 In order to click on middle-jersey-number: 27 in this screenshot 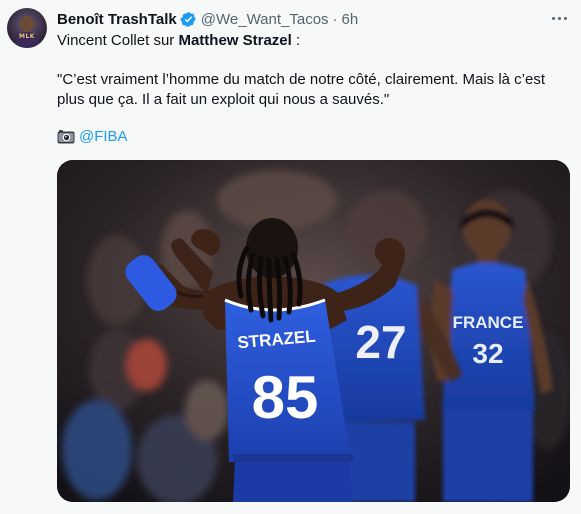, I will do `click(380, 342)`.